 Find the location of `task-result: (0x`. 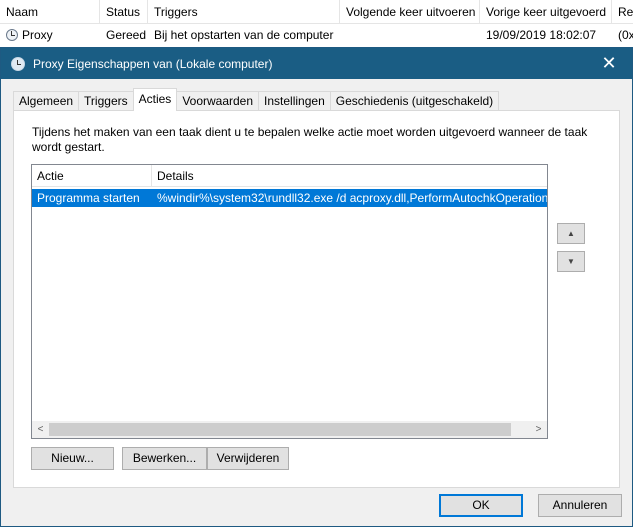

task-result: (0x is located at coordinates (625, 35).